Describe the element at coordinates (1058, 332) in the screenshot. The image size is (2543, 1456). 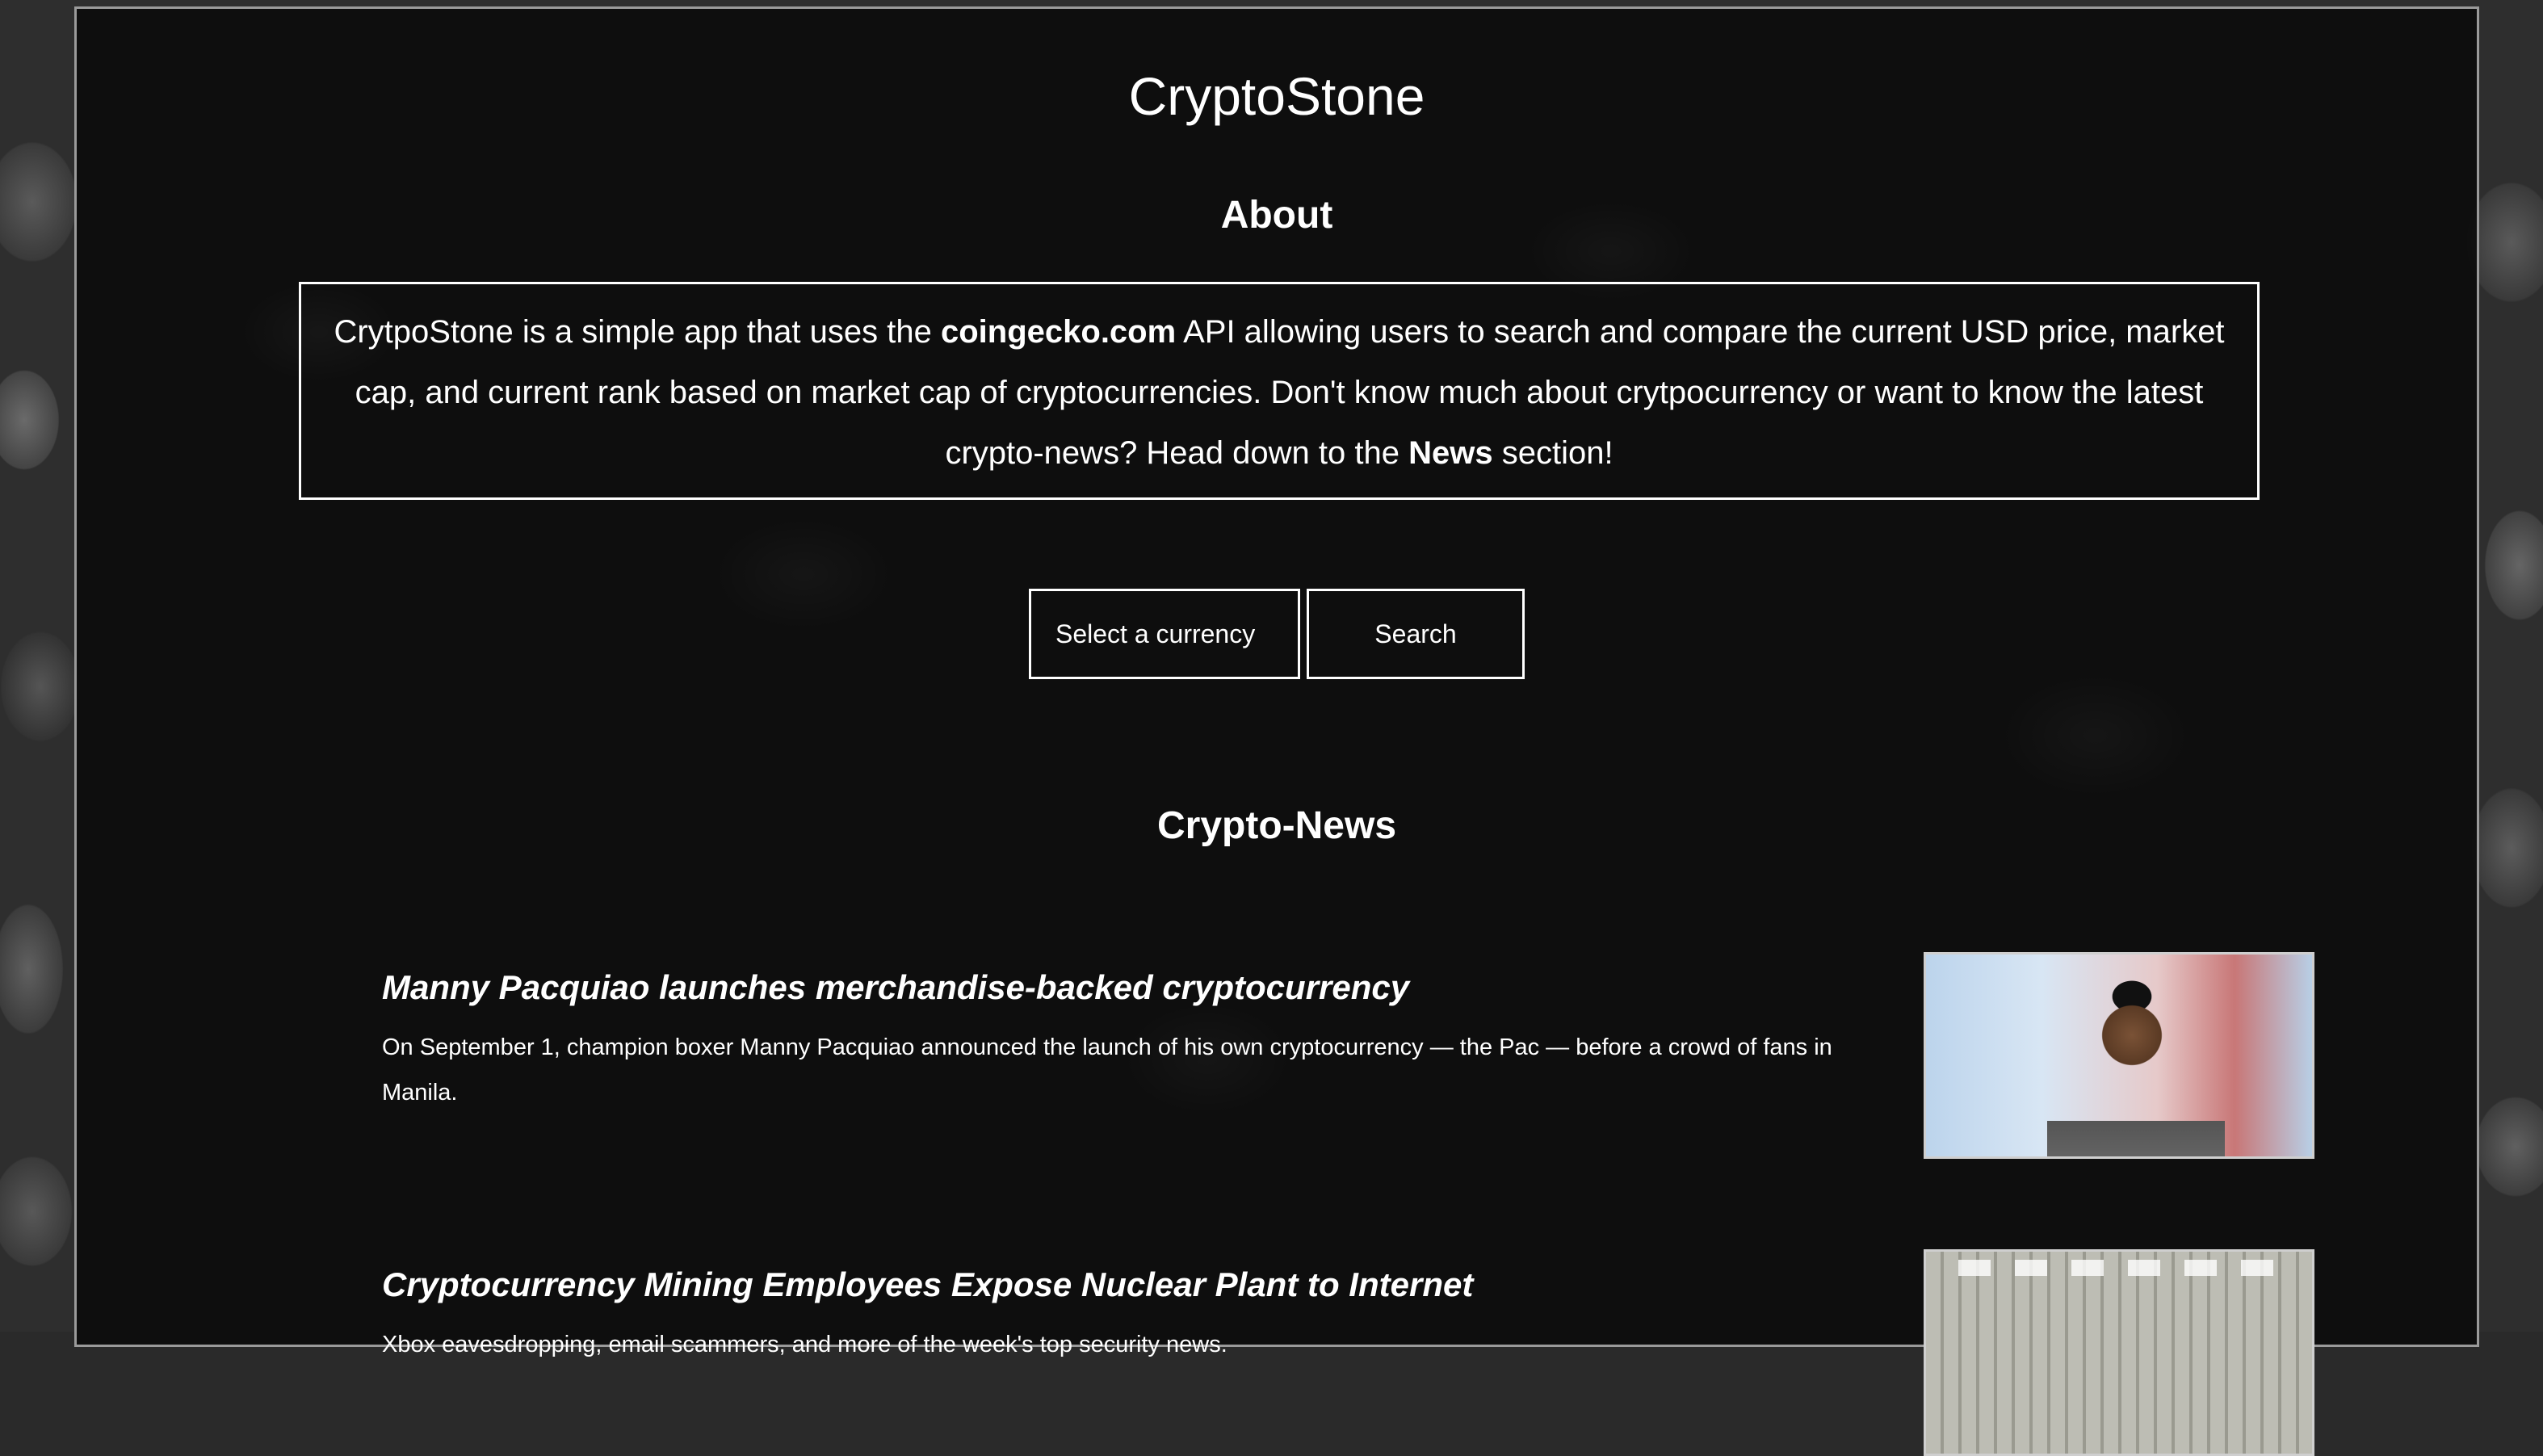
I see `coingecko-link: coingecko.com` at that location.